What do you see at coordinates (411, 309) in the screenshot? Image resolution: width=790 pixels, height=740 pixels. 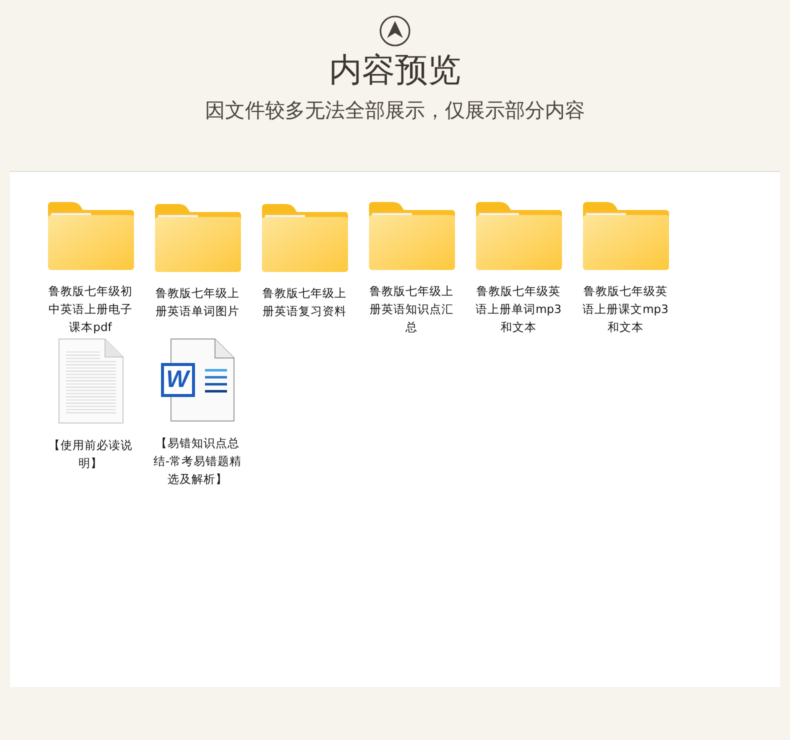 I see `file-name: 鲁教版七年级上册英语知识点汇总` at bounding box center [411, 309].